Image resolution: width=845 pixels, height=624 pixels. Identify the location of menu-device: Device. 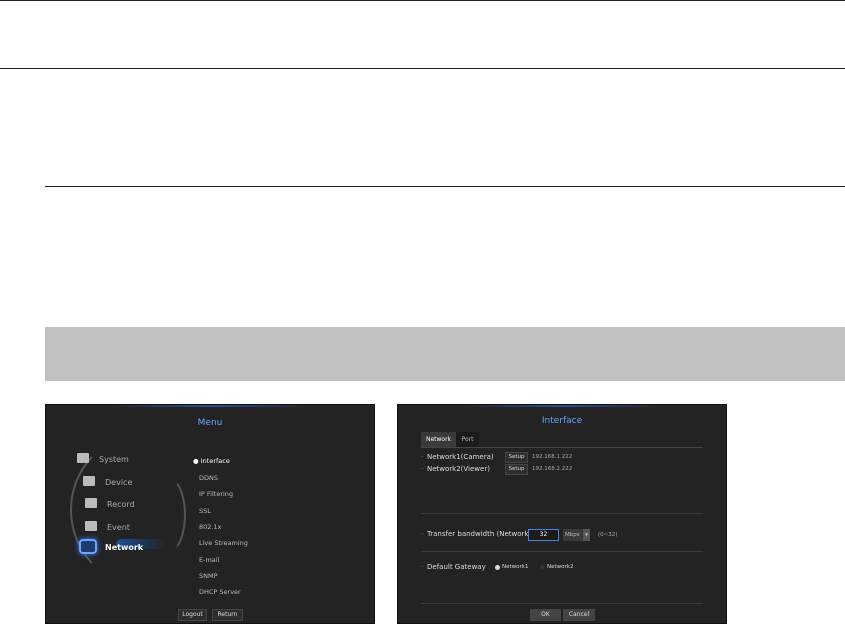
(108, 481).